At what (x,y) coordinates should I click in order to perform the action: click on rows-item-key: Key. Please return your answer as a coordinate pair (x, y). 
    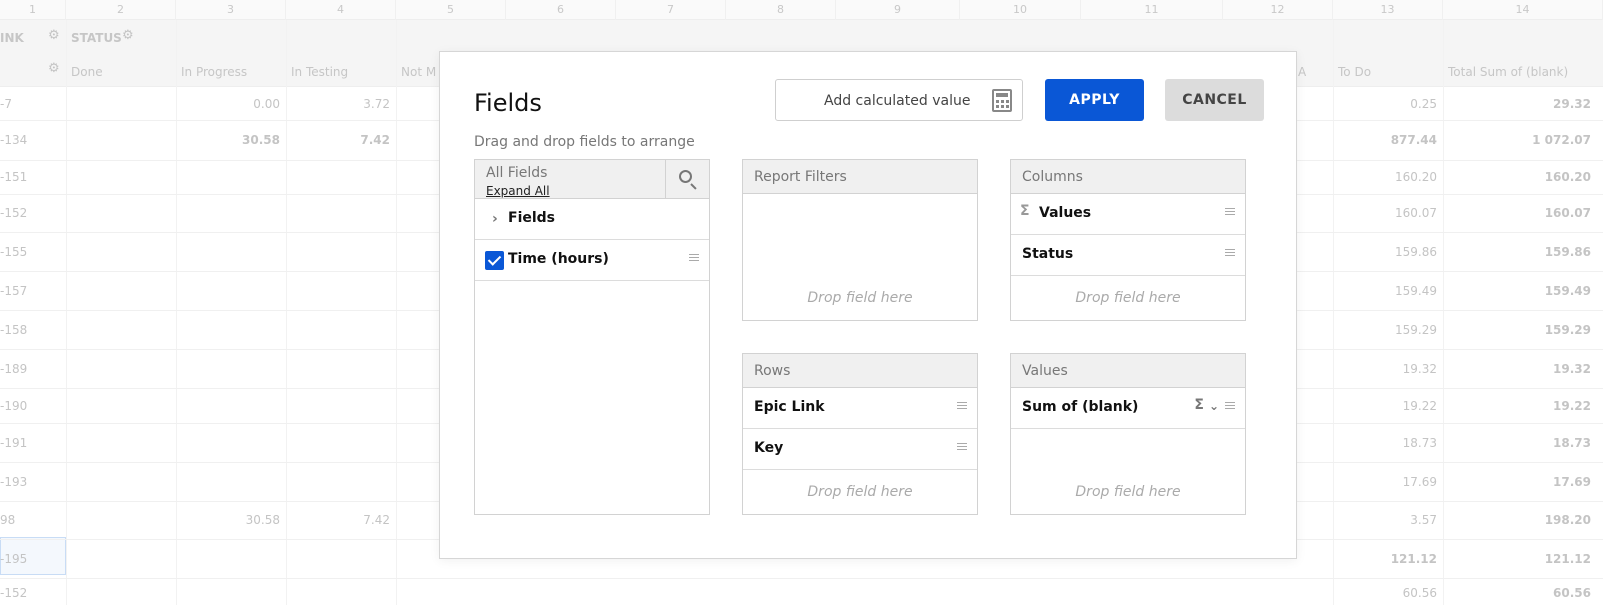
    Looking at the image, I should click on (860, 449).